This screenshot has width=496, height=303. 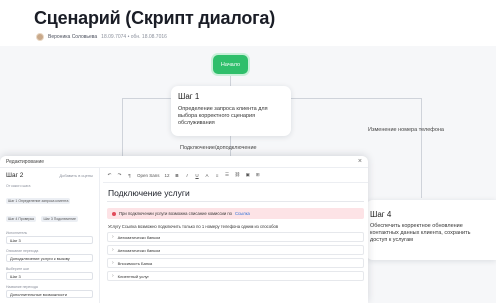 What do you see at coordinates (49, 258) in the screenshot?
I see `description-field: Доподключение услуги к вызову` at bounding box center [49, 258].